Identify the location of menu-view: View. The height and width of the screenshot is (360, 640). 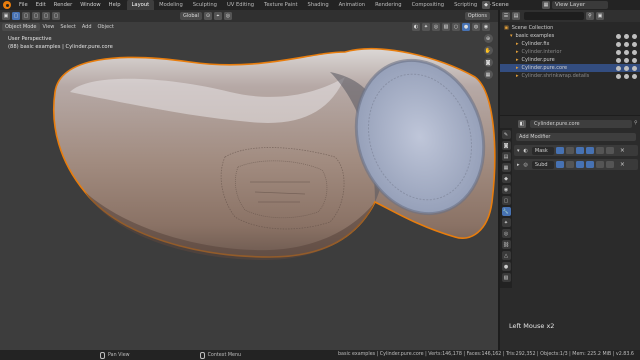
(49, 27).